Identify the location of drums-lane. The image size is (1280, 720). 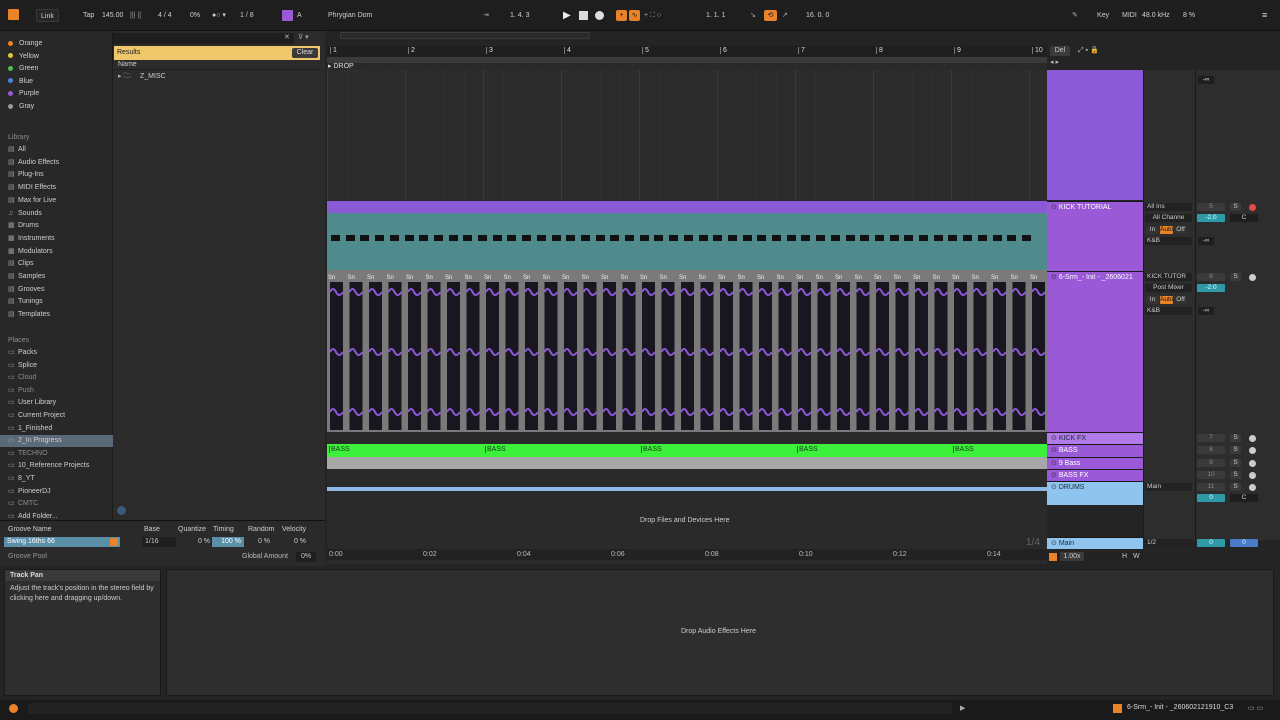
(687, 489).